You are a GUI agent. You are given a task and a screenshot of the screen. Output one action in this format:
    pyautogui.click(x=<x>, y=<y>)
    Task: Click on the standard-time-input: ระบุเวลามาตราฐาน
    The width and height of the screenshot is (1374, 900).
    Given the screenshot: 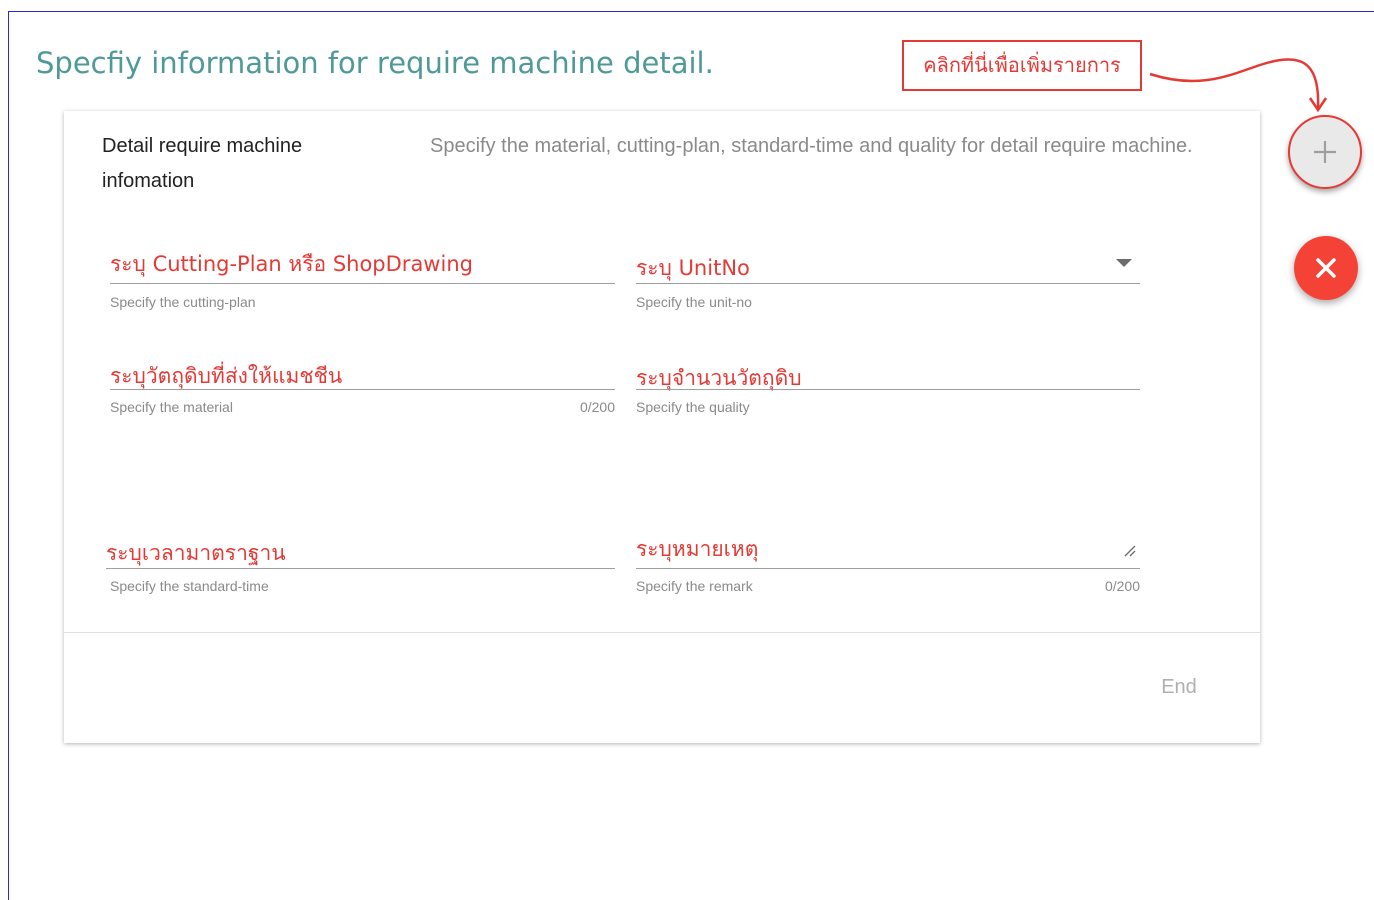 What is the action you would take?
    pyautogui.click(x=196, y=553)
    